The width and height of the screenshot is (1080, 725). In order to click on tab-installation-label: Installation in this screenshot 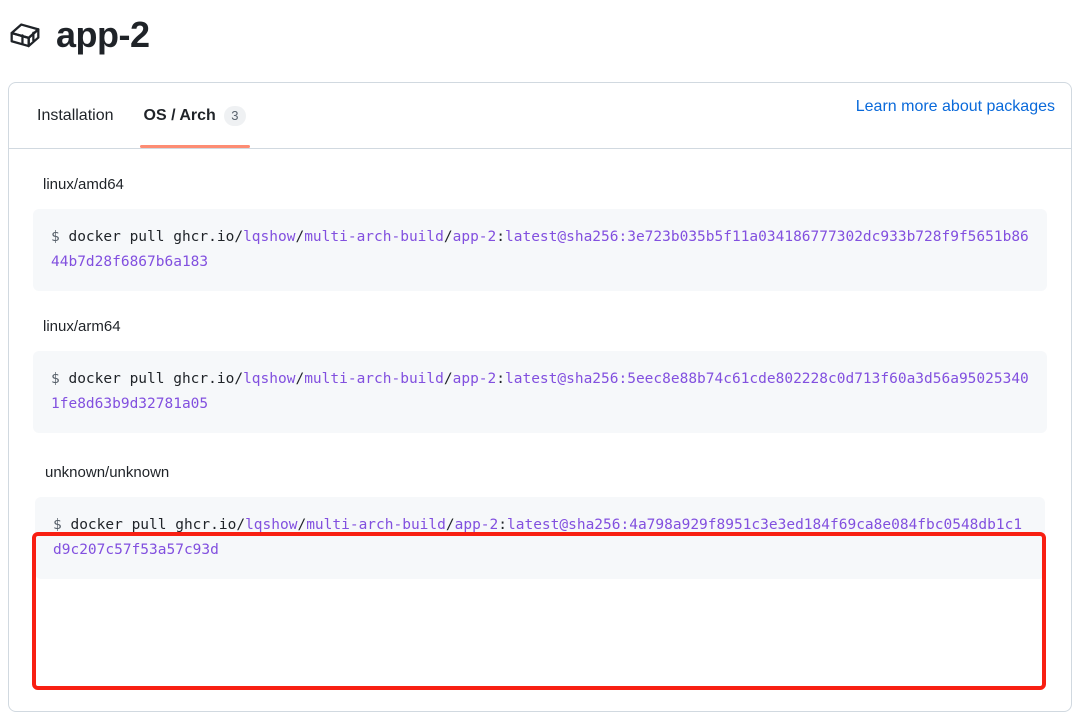, I will do `click(75, 115)`.